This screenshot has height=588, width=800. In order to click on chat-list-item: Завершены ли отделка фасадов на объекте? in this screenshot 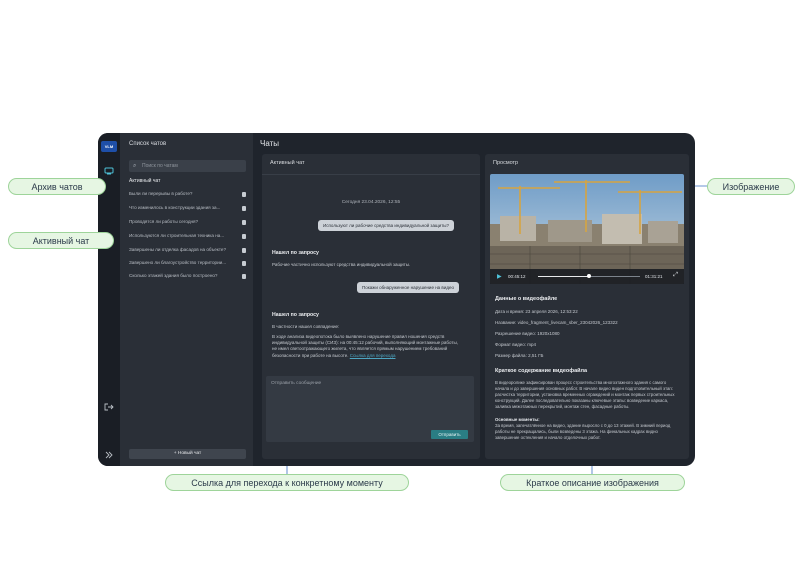, I will do `click(187, 251)`.